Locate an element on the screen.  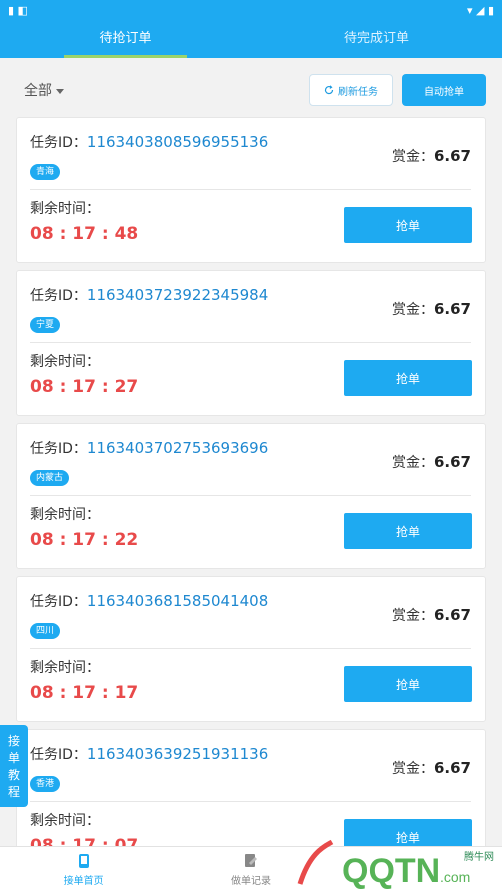
status-bar: ▮ ◧ ▾ ◢ ▮ is located at coordinates (251, 11).